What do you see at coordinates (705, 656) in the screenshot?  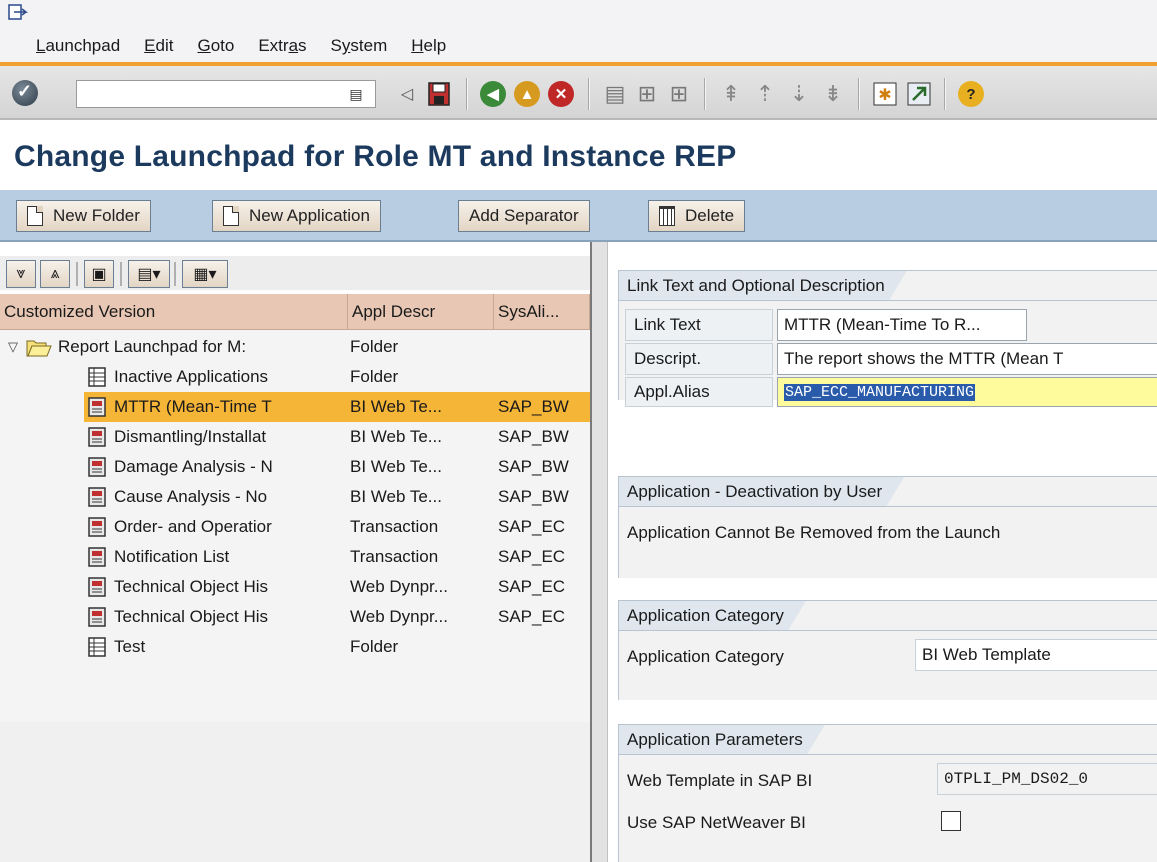 I see `application-category-label: Application Category` at bounding box center [705, 656].